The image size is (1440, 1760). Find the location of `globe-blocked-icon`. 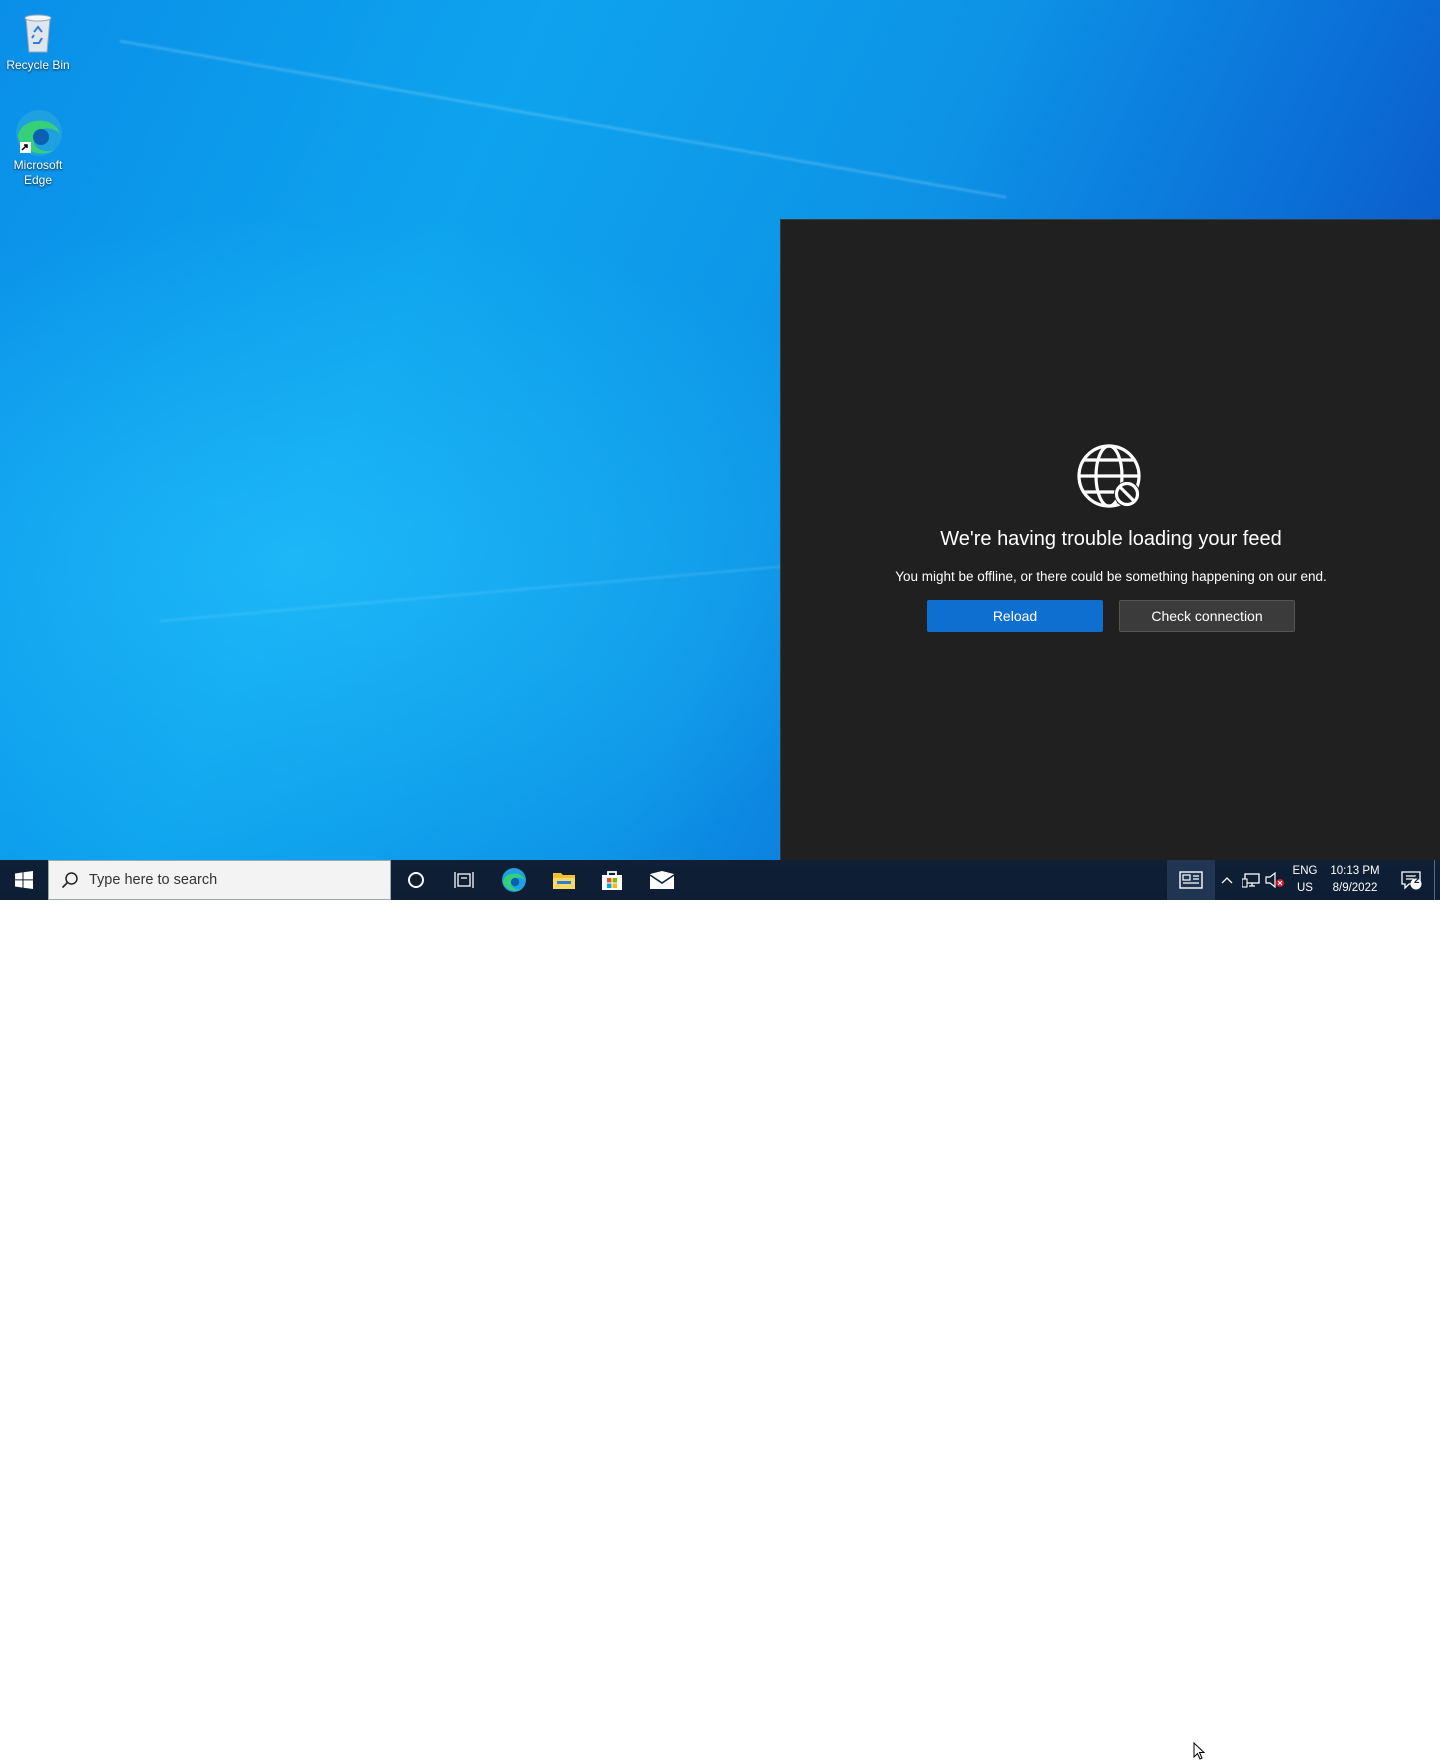

globe-blocked-icon is located at coordinates (1109, 476).